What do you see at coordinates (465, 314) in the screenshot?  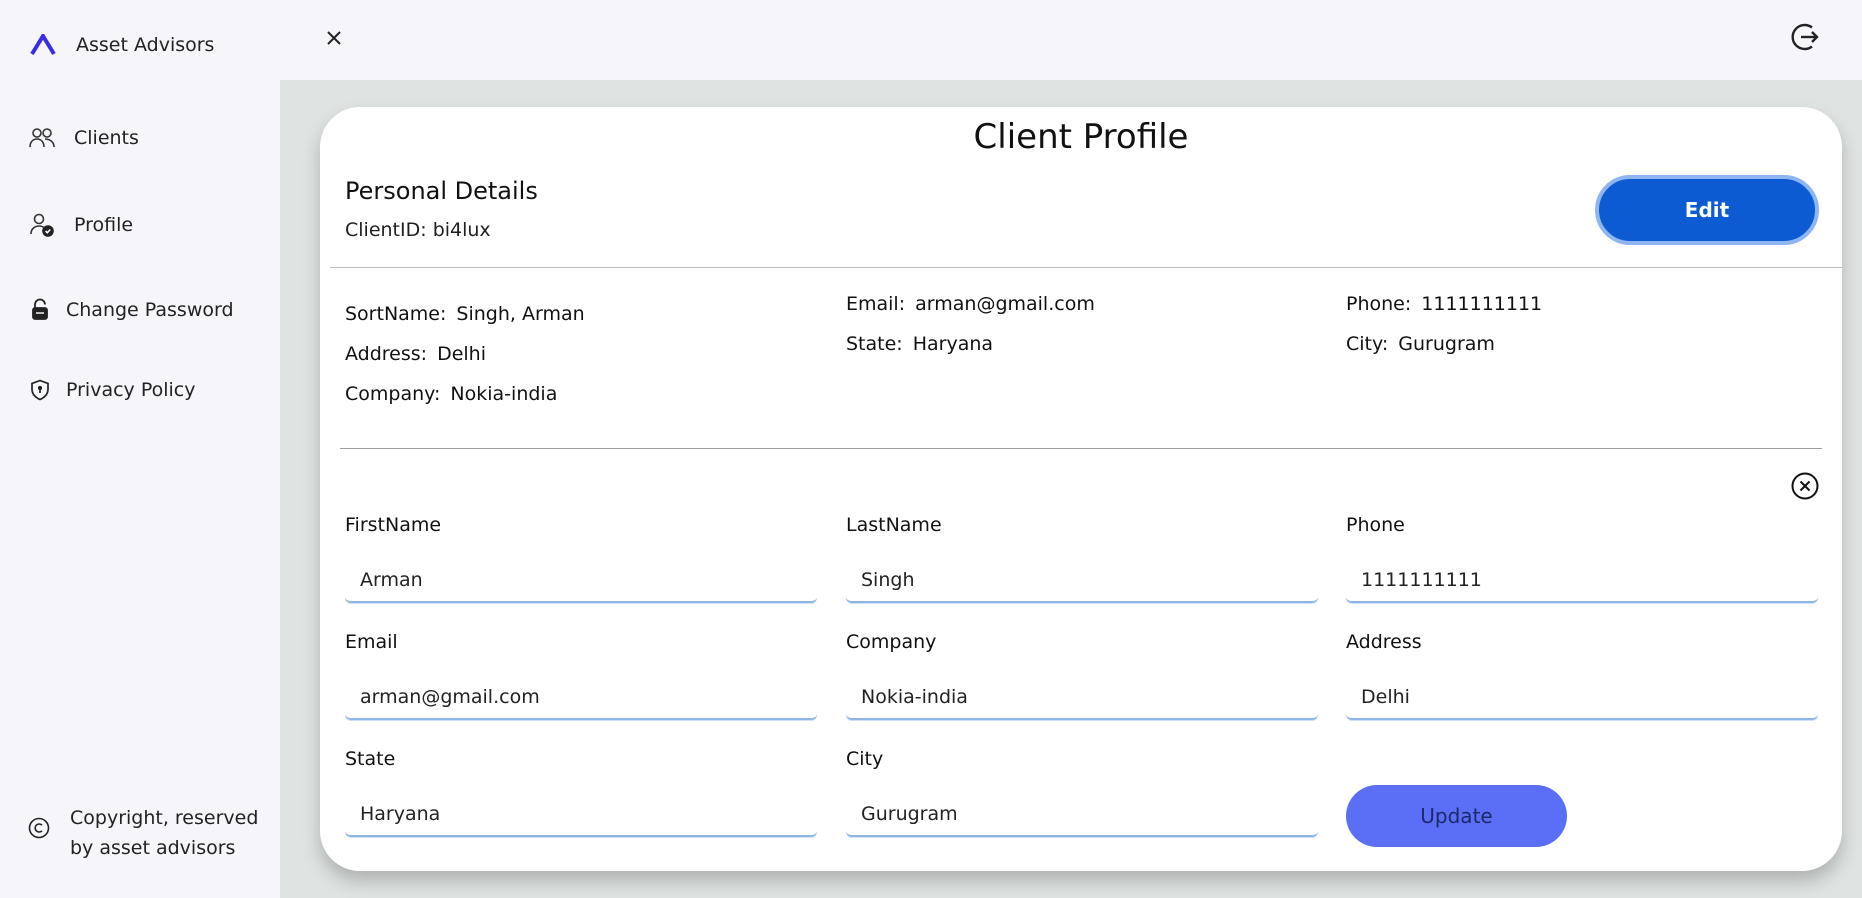 I see `detail-sortname: SortName: Singh, Arman` at bounding box center [465, 314].